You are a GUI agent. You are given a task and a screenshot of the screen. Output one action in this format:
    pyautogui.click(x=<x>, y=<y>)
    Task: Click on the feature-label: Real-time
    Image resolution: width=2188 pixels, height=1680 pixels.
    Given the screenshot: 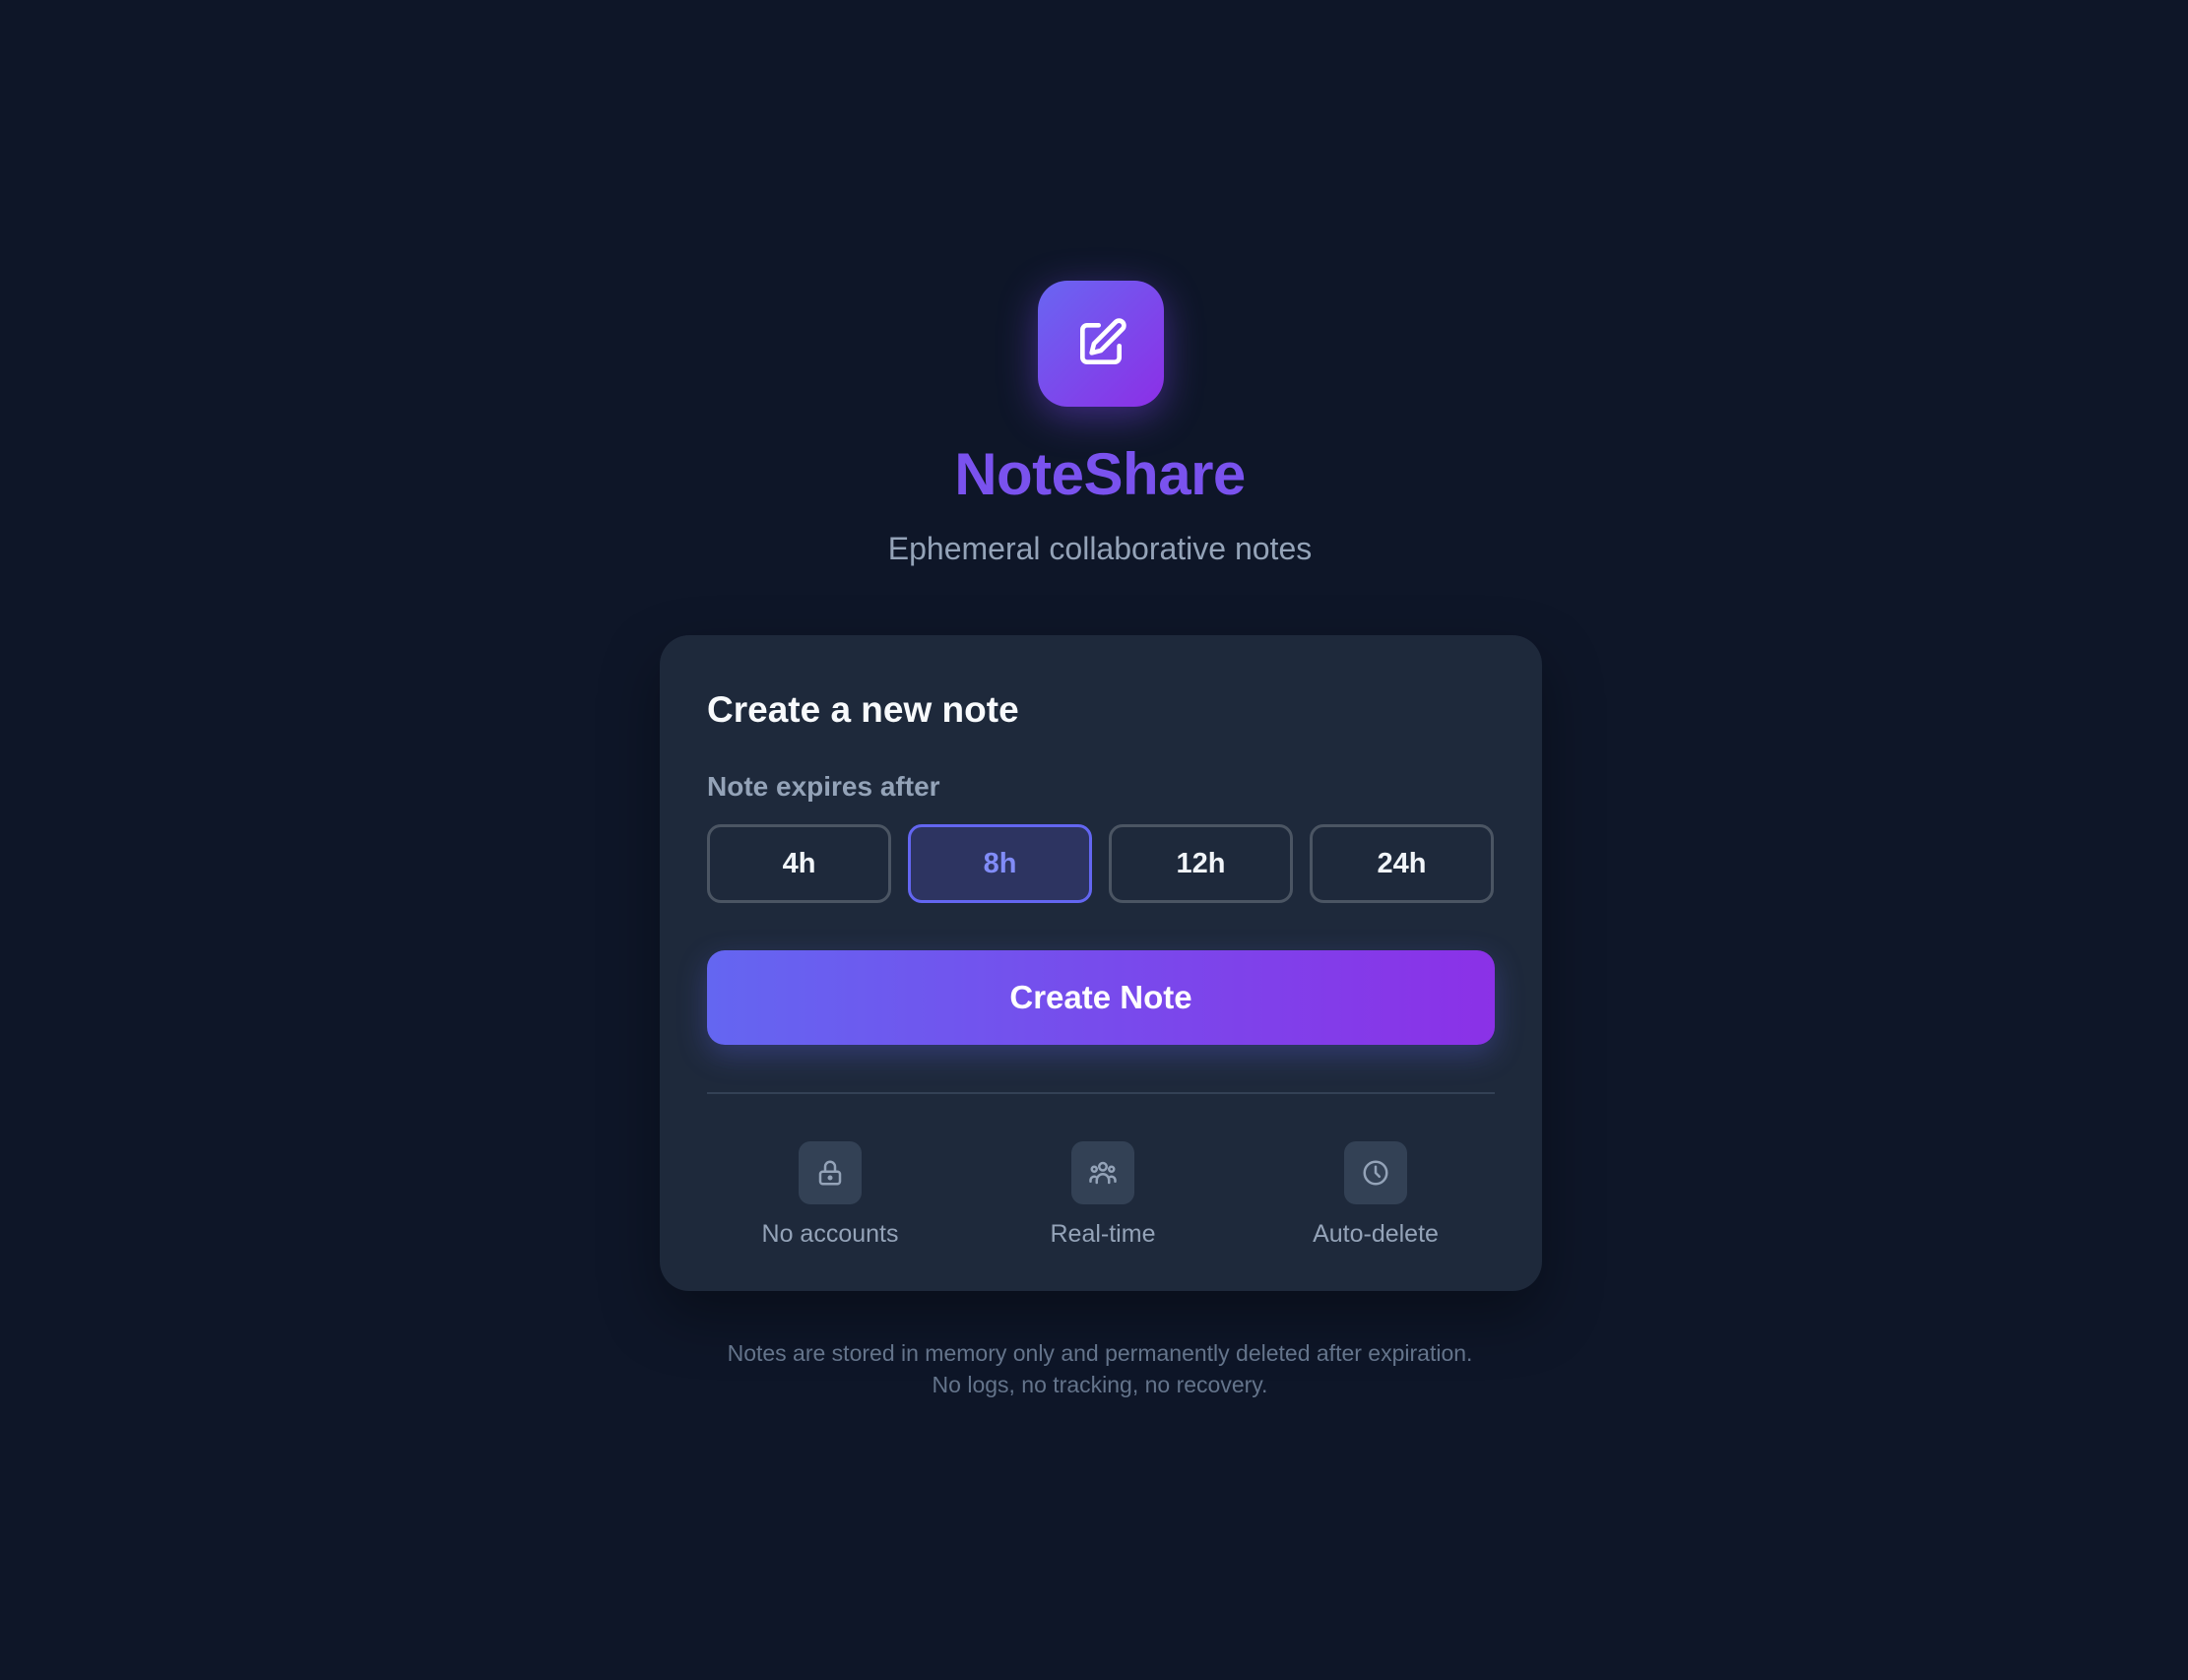 What is the action you would take?
    pyautogui.click(x=1103, y=1234)
    